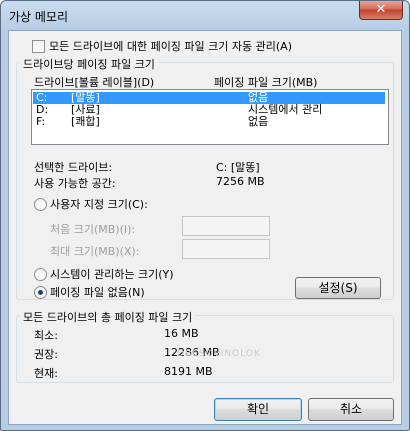  I want to click on drive-listbox: C: [말똥] 없음 D: [사료] 시스템에서 관리 F: [쾌합] 없음, so click(210, 117).